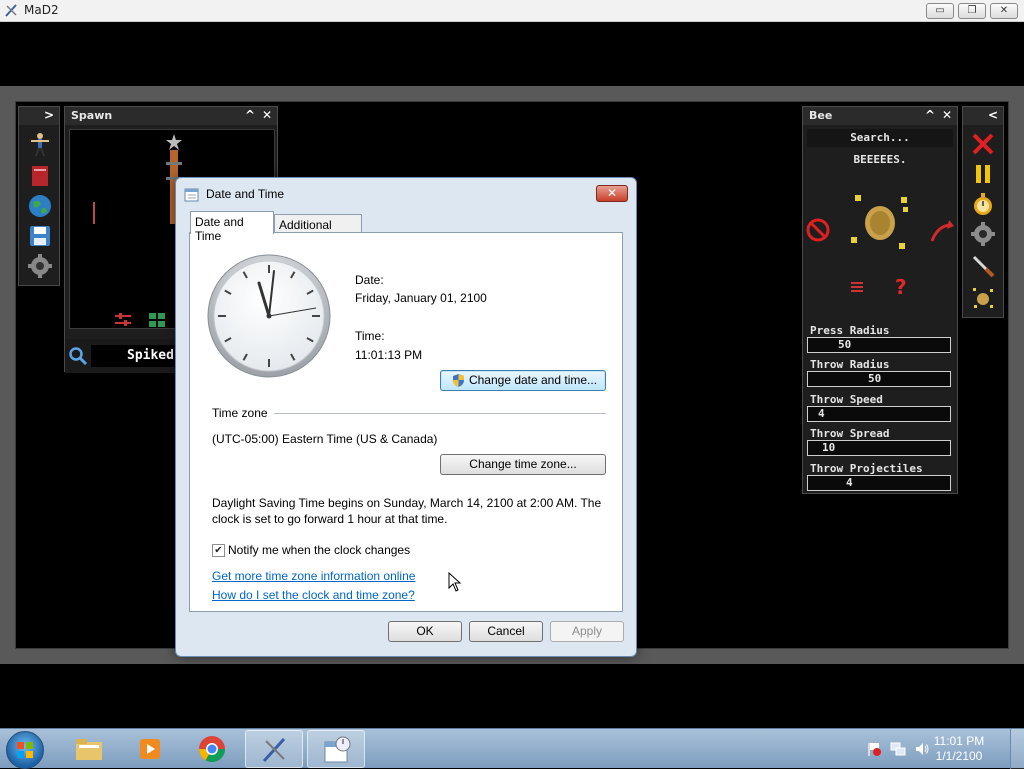  Describe the element at coordinates (846, 399) in the screenshot. I see `throw-speed-label: Throw Speed` at that location.